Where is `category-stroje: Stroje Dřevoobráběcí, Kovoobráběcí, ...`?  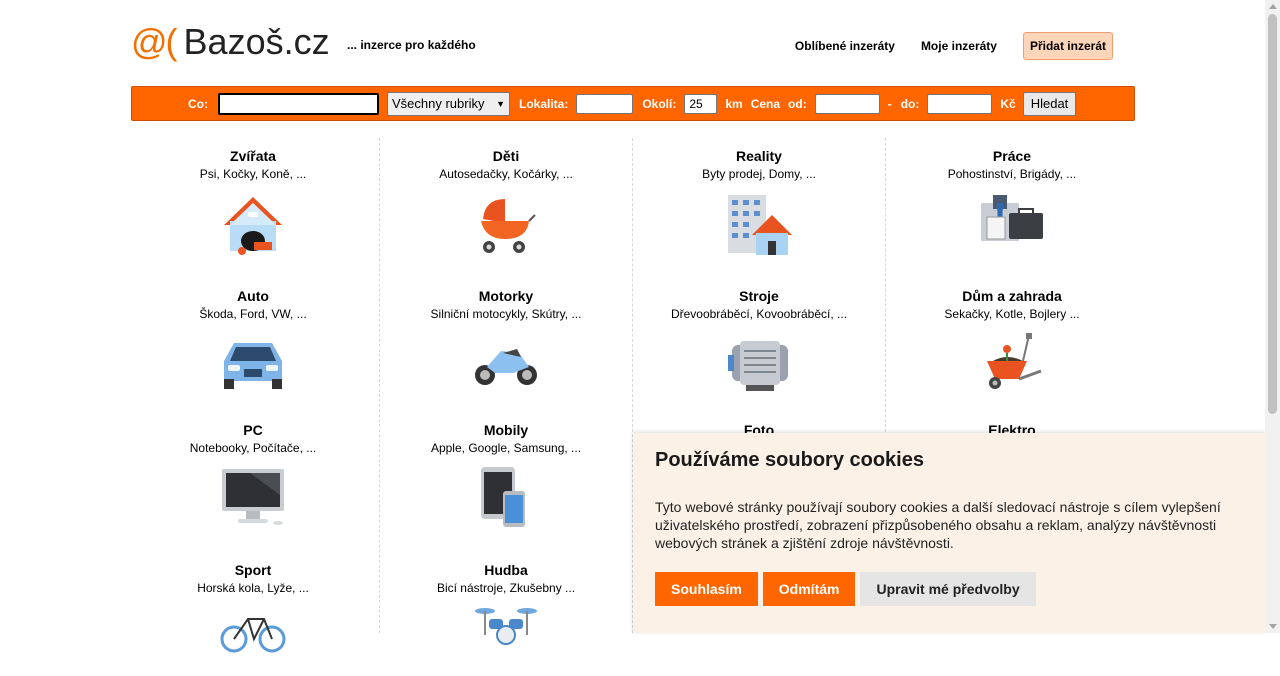
category-stroje: Stroje Dřevoobráběcí, Kovoobráběcí, ... is located at coordinates (759, 342).